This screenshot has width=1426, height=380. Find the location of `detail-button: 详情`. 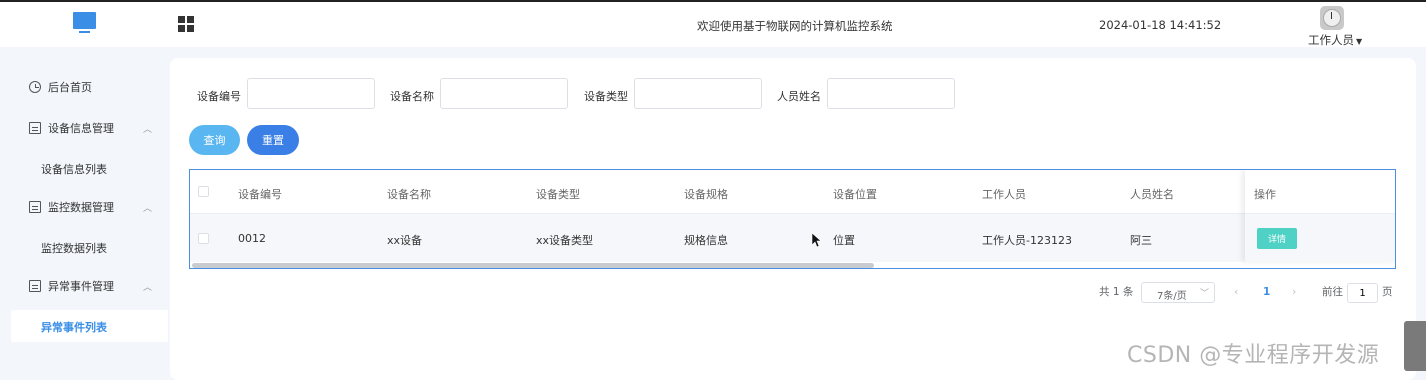

detail-button: 详情 is located at coordinates (1277, 238).